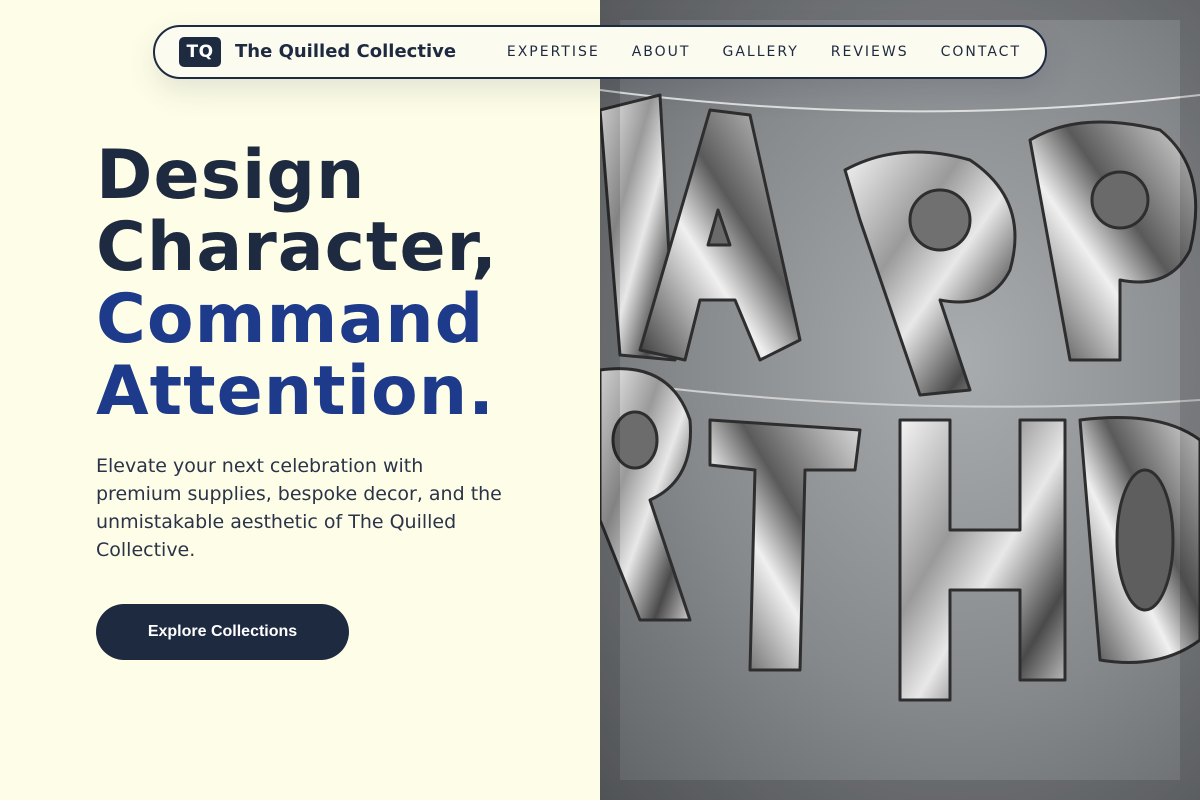 The height and width of the screenshot is (800, 1200). Describe the element at coordinates (553, 52) in the screenshot. I see `nav-link-expertise: EXPERTISE` at that location.